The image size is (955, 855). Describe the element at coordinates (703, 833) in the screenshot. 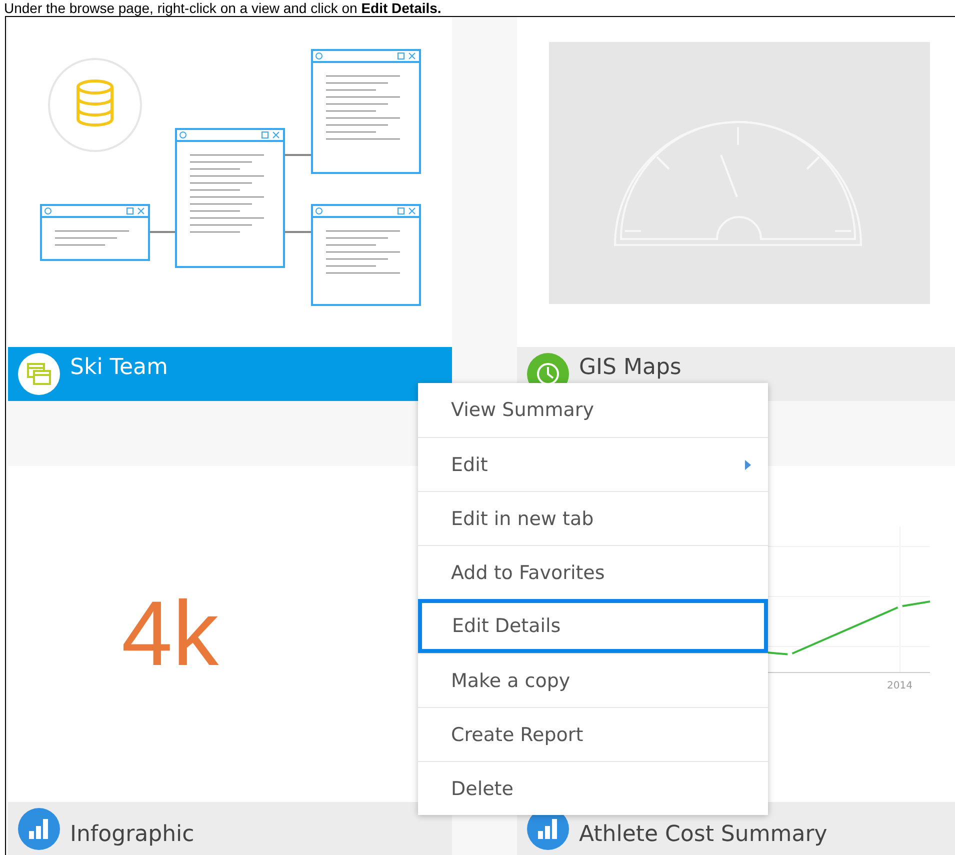

I see `view-title: Athlete Cost Summary` at that location.